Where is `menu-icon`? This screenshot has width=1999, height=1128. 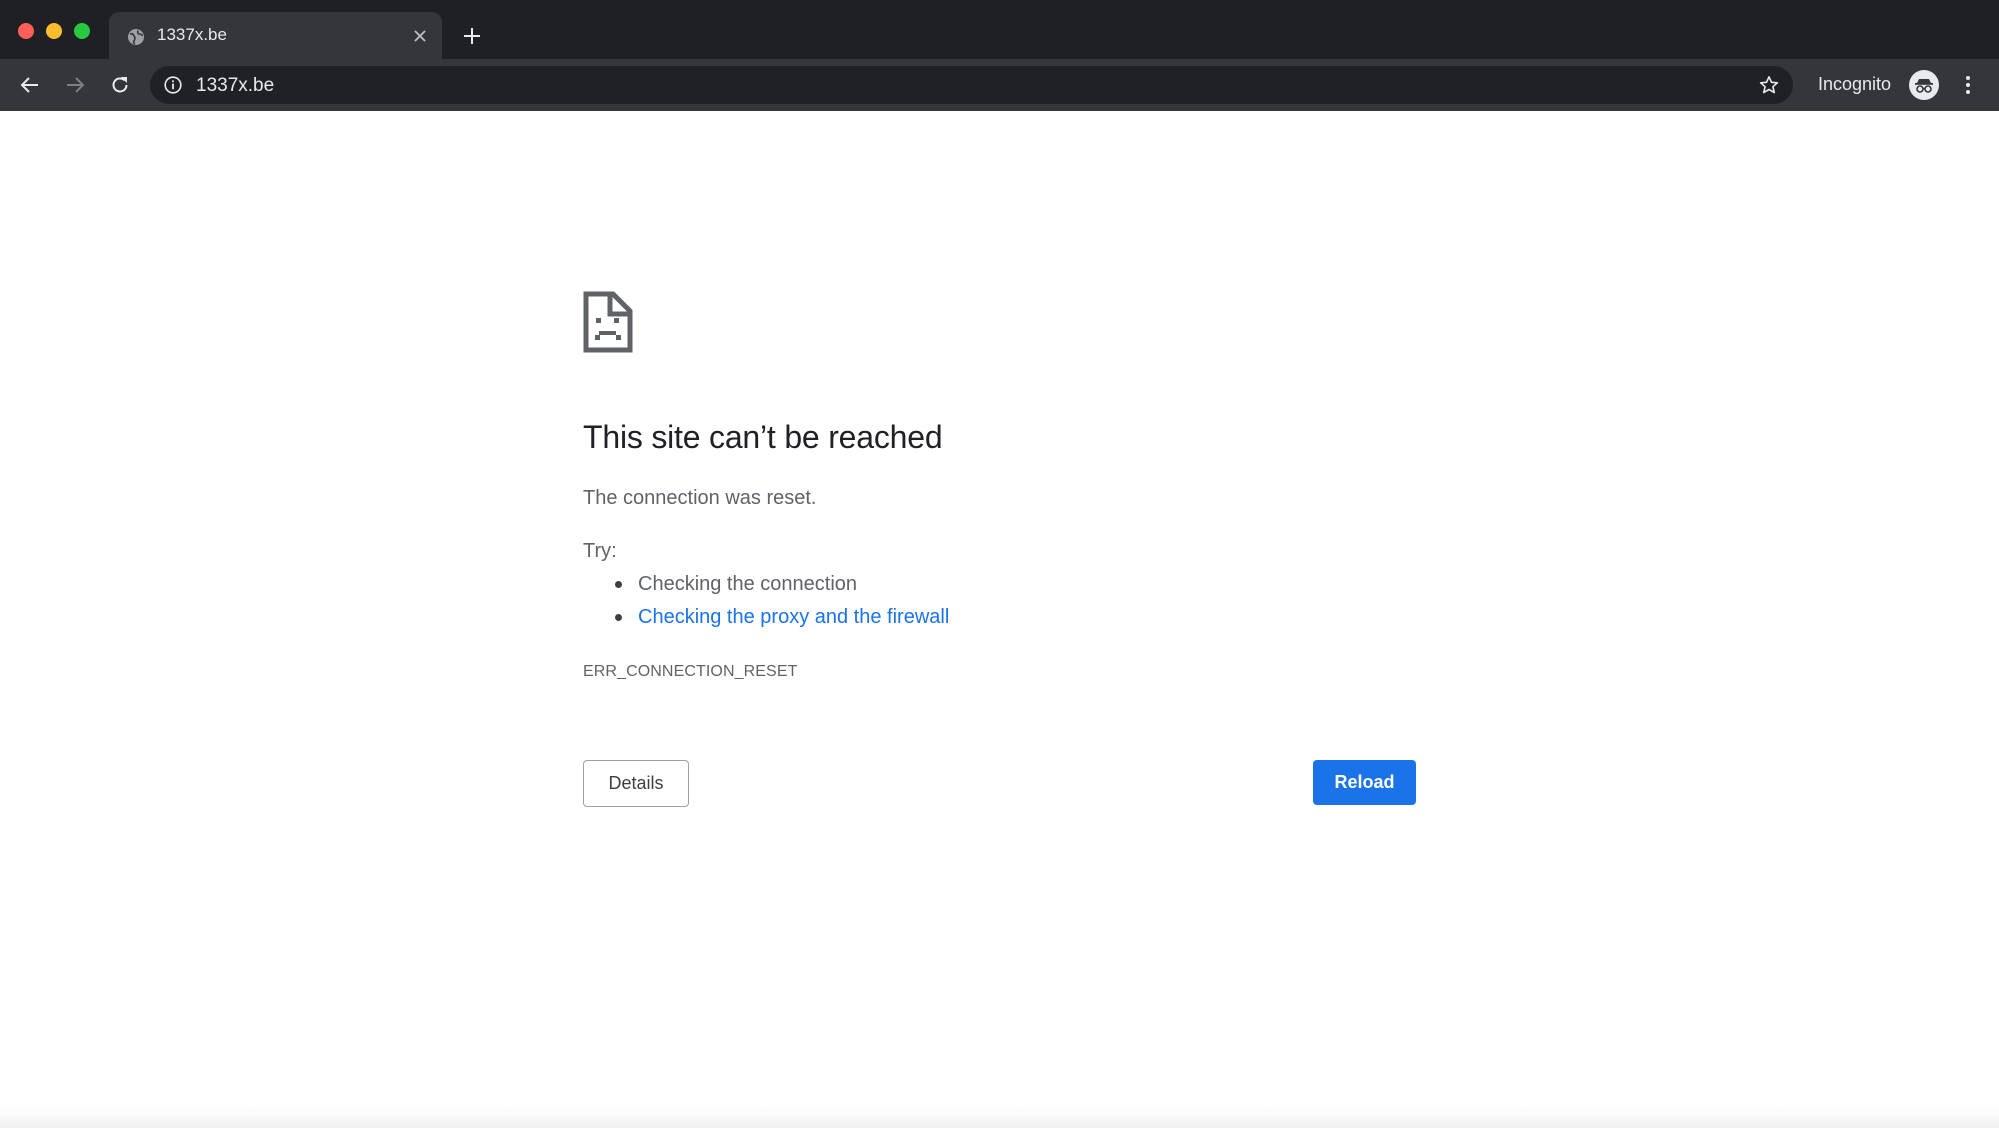
menu-icon is located at coordinates (1968, 85).